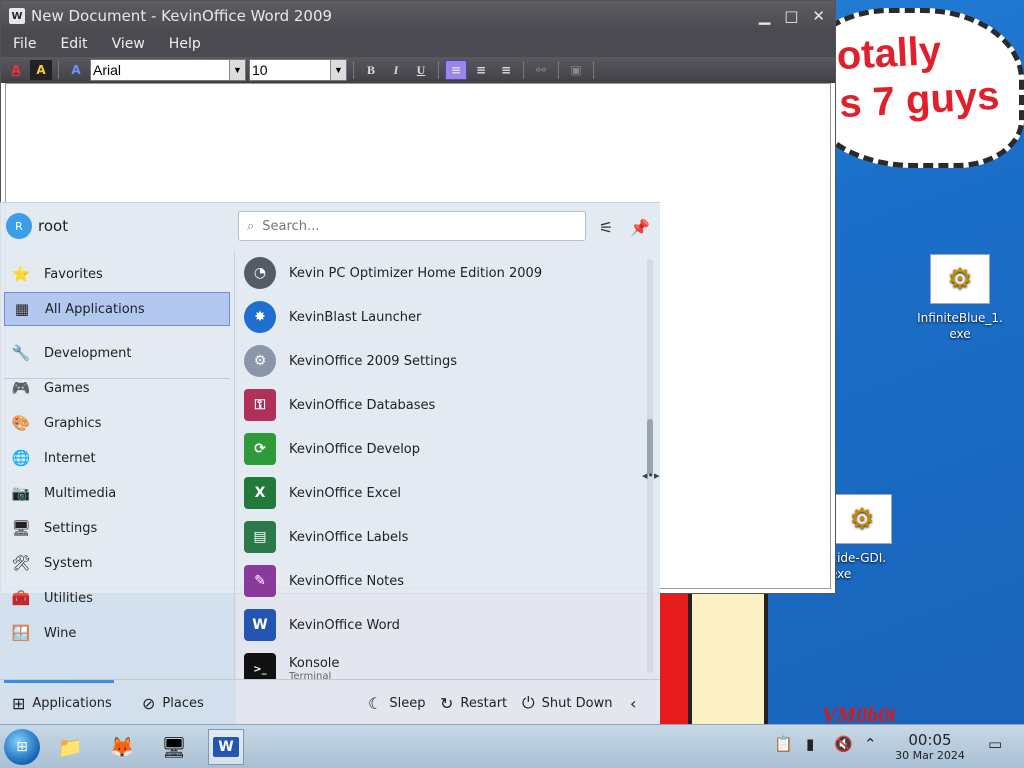  Describe the element at coordinates (67, 388) in the screenshot. I see `category-label: Games` at that location.